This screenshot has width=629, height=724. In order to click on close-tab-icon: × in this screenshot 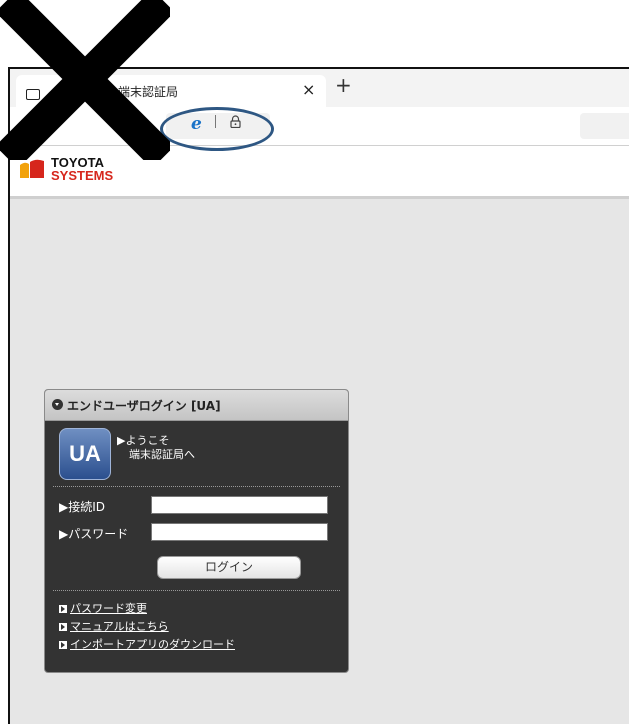, I will do `click(308, 89)`.